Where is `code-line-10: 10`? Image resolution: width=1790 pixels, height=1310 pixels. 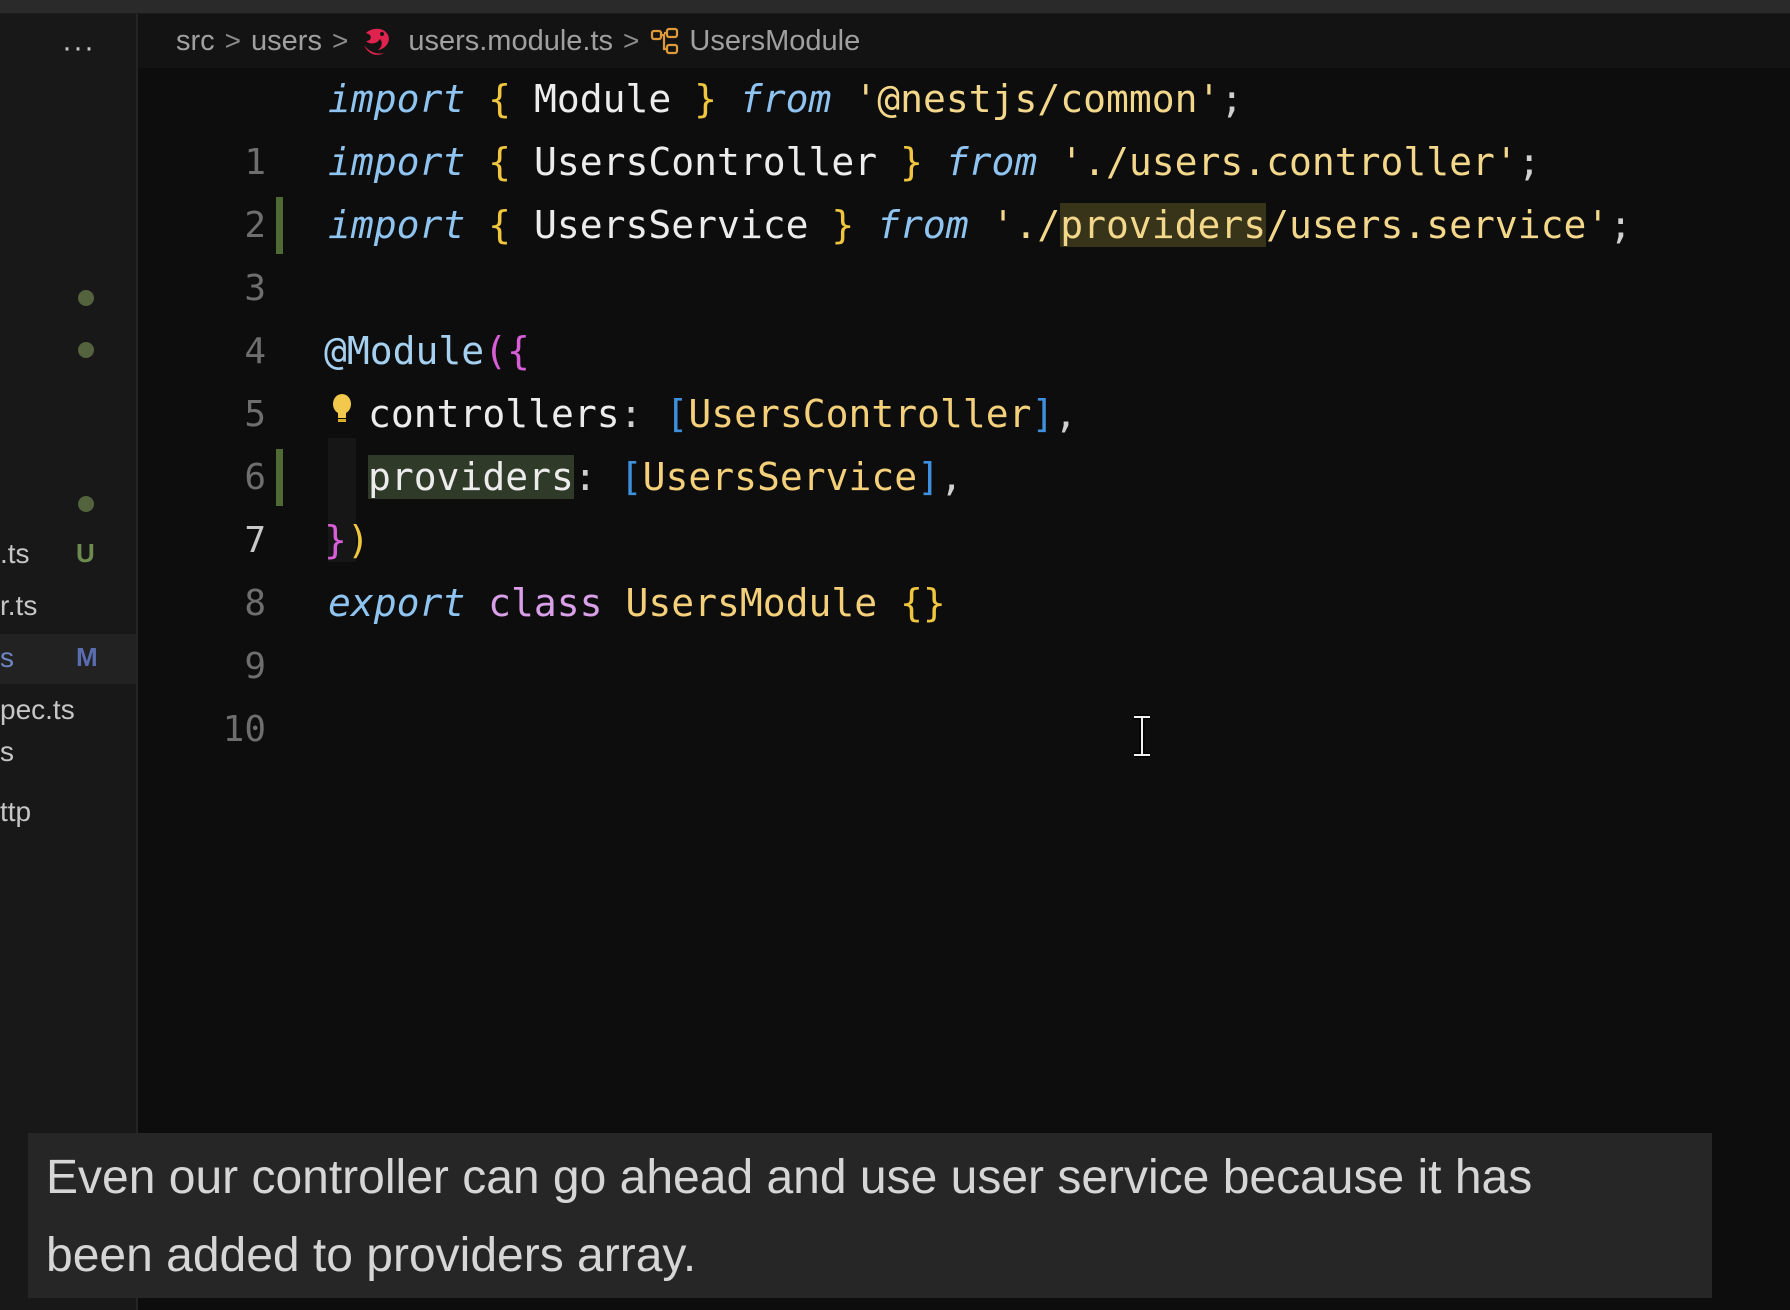 code-line-10: 10 is located at coordinates (964, 692).